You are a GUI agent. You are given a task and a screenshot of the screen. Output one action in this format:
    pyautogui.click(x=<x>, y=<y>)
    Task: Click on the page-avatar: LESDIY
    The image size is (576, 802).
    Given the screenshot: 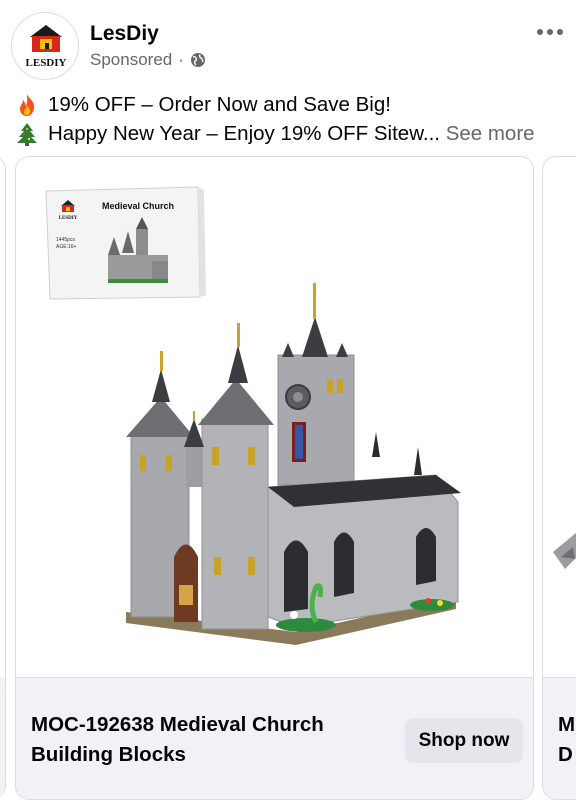 What is the action you would take?
    pyautogui.click(x=45, y=46)
    